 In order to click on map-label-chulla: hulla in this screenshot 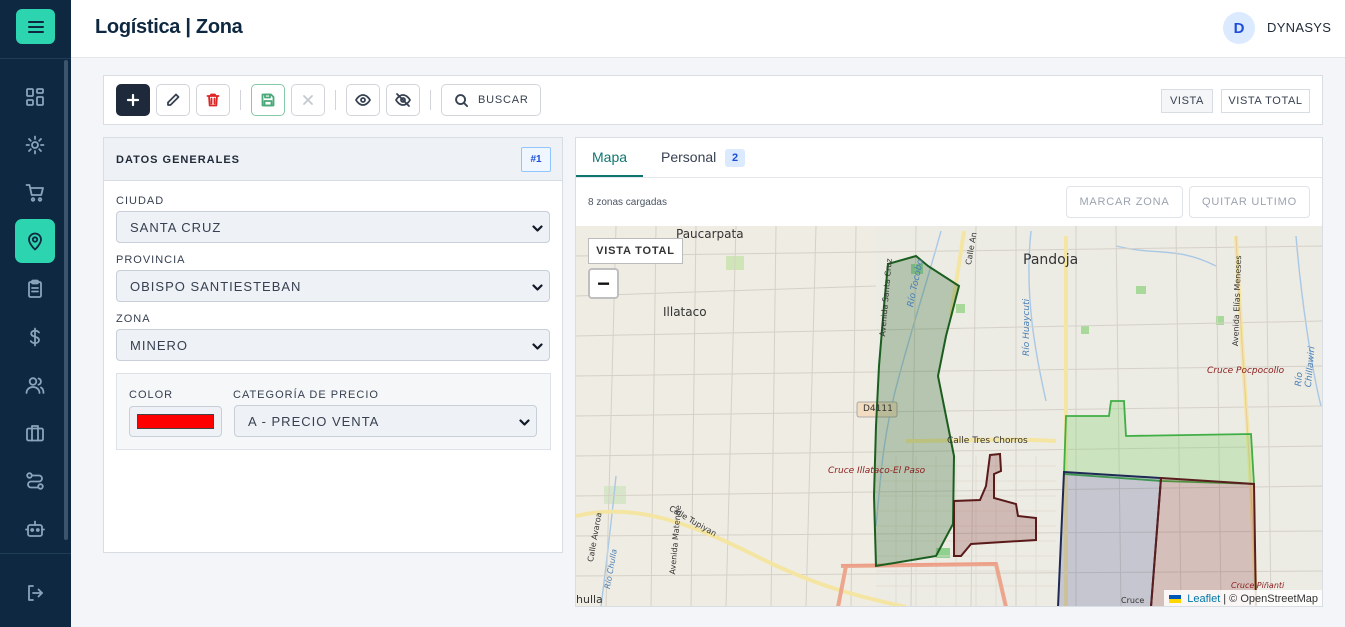, I will do `click(589, 599)`.